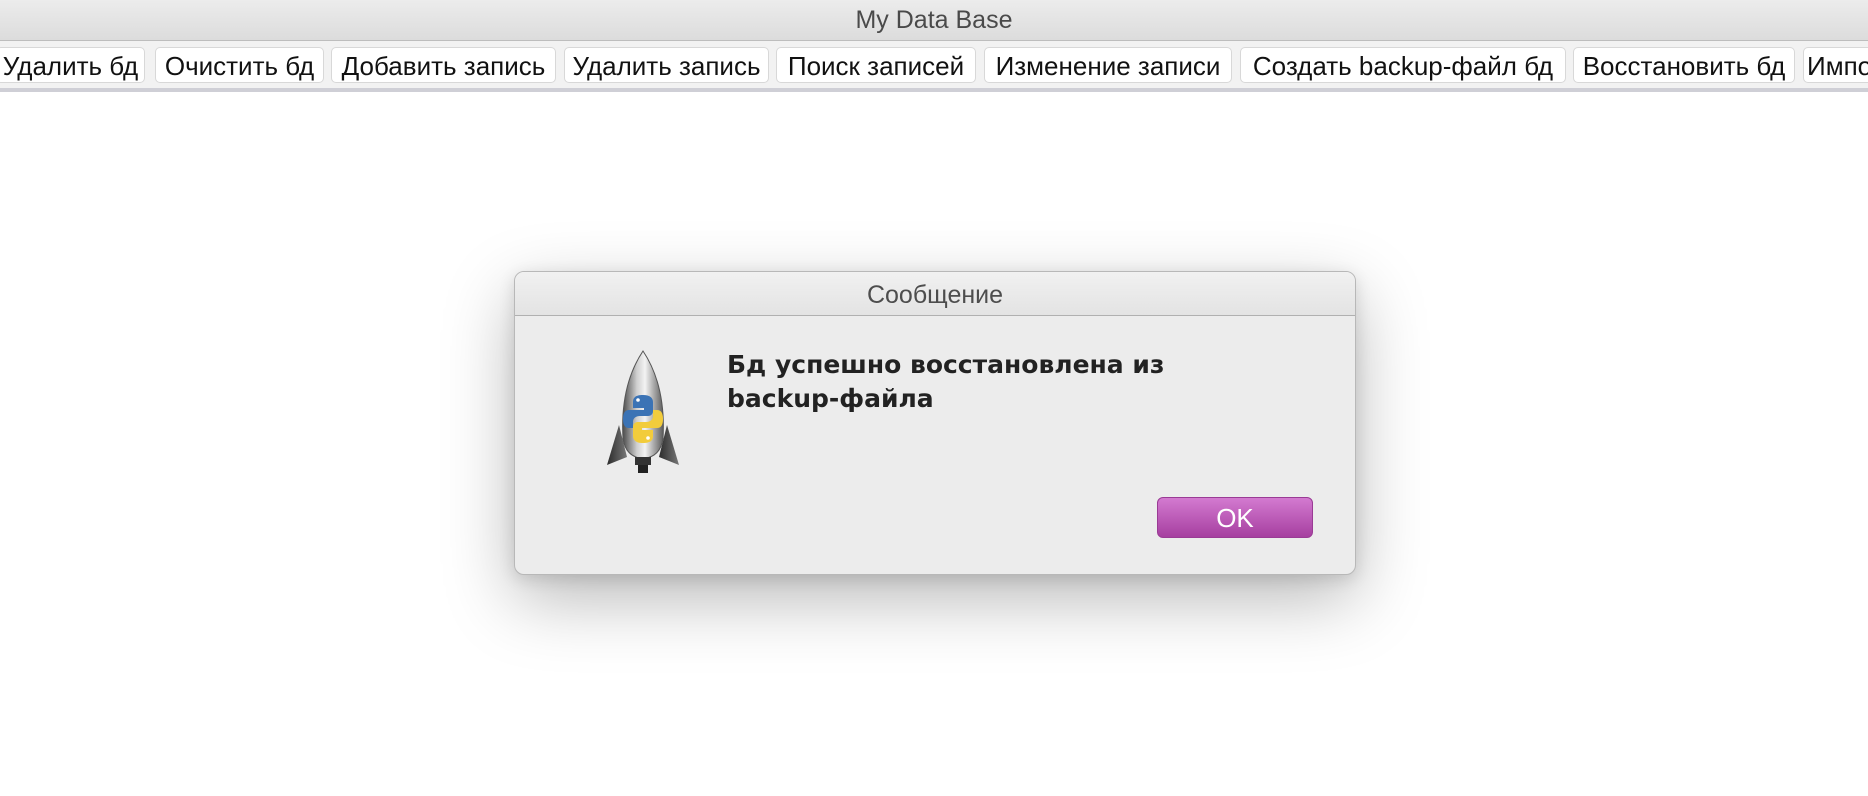 This screenshot has width=1868, height=796. Describe the element at coordinates (1108, 65) in the screenshot. I see `edit-record-button: Изменение записи` at that location.